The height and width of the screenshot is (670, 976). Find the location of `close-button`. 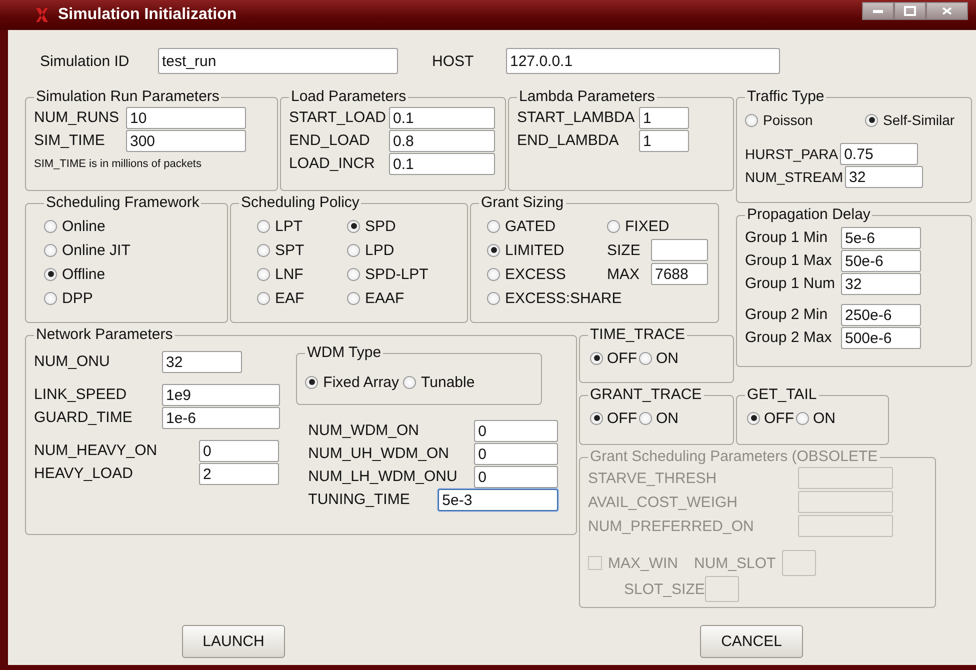

close-button is located at coordinates (947, 11).